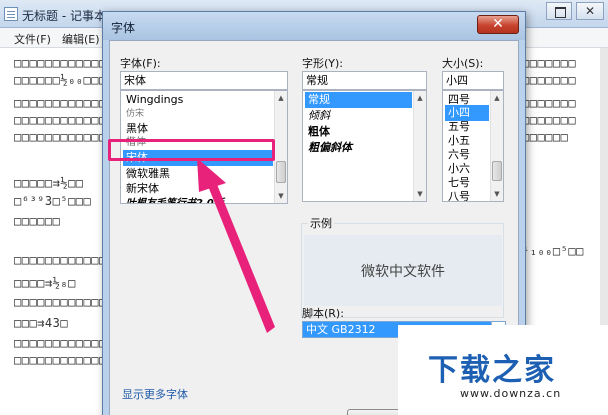 This screenshot has width=608, height=415. I want to click on text-line: ¹₁₀₀□⁵□□, so click(553, 251).